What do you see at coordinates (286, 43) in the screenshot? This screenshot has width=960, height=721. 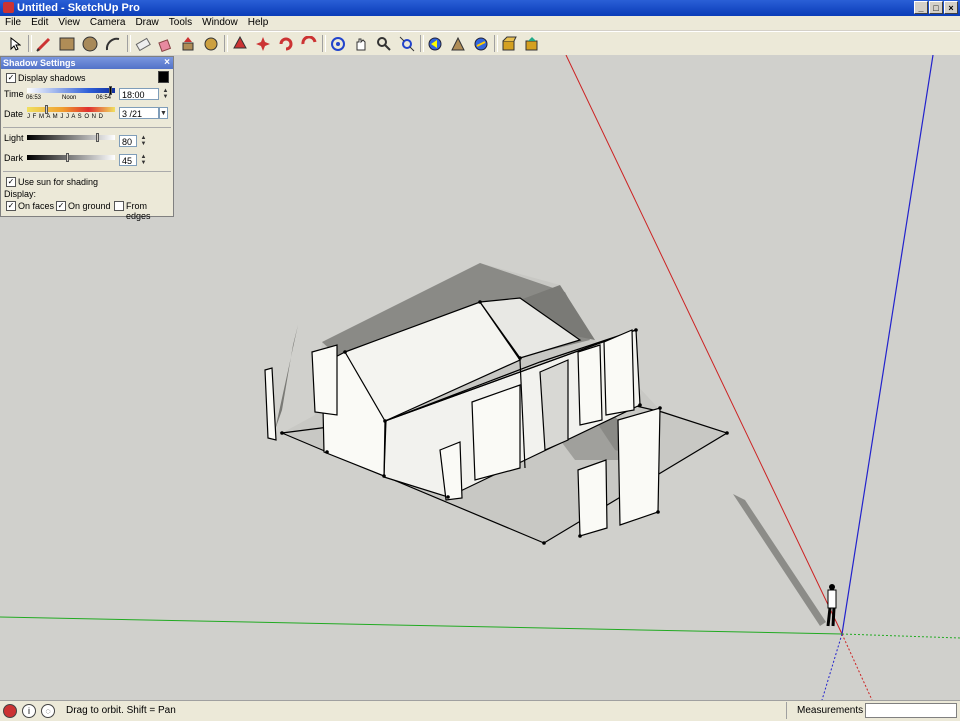 I see `offset-icon` at bounding box center [286, 43].